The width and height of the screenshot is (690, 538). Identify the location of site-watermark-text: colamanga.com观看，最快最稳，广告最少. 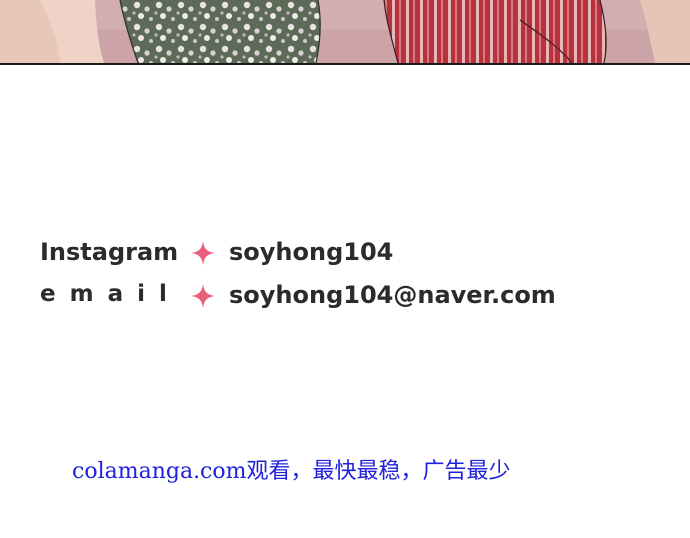
(291, 471).